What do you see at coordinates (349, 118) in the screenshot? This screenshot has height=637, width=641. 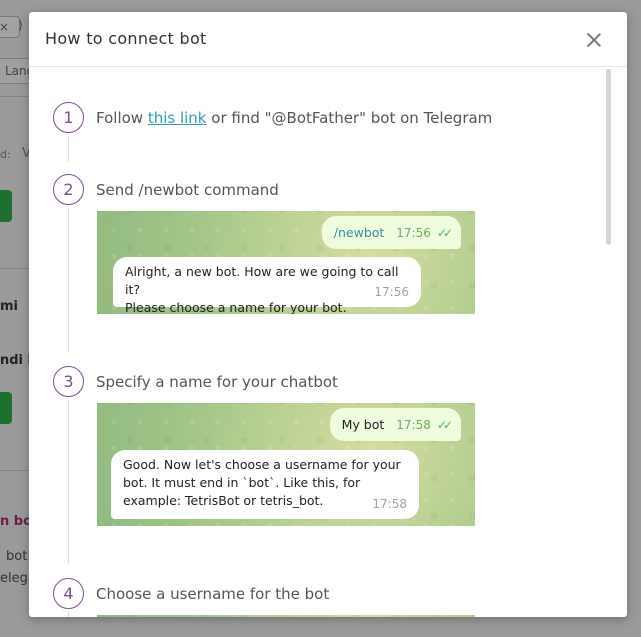 I see `step-1-text-after: or find "@BotFather" bot on Telegram` at bounding box center [349, 118].